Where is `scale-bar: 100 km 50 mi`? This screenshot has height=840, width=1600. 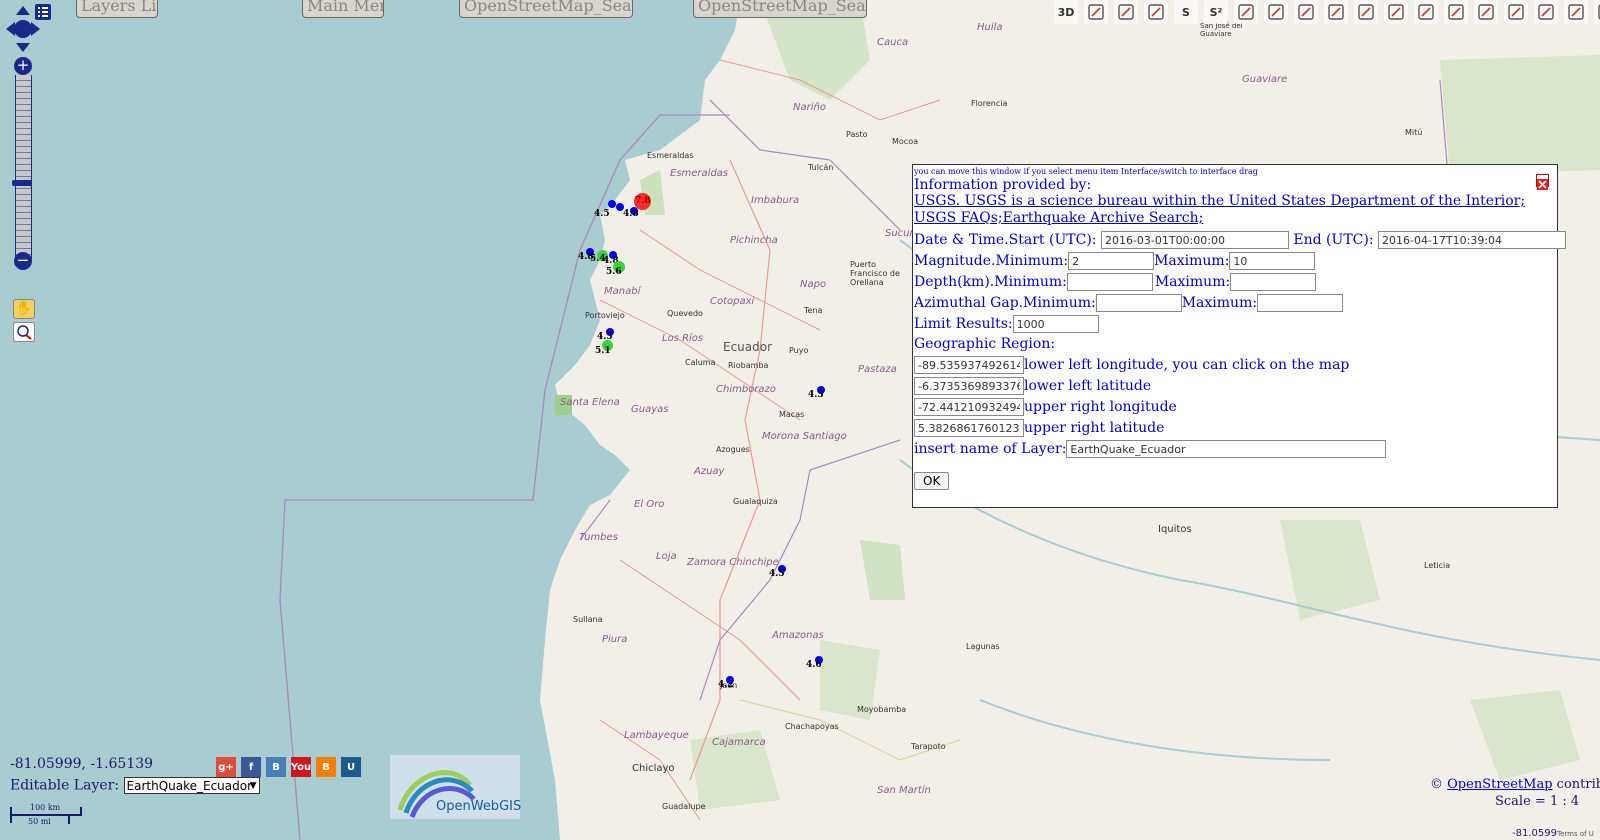 scale-bar: 100 km 50 mi is located at coordinates (47, 815).